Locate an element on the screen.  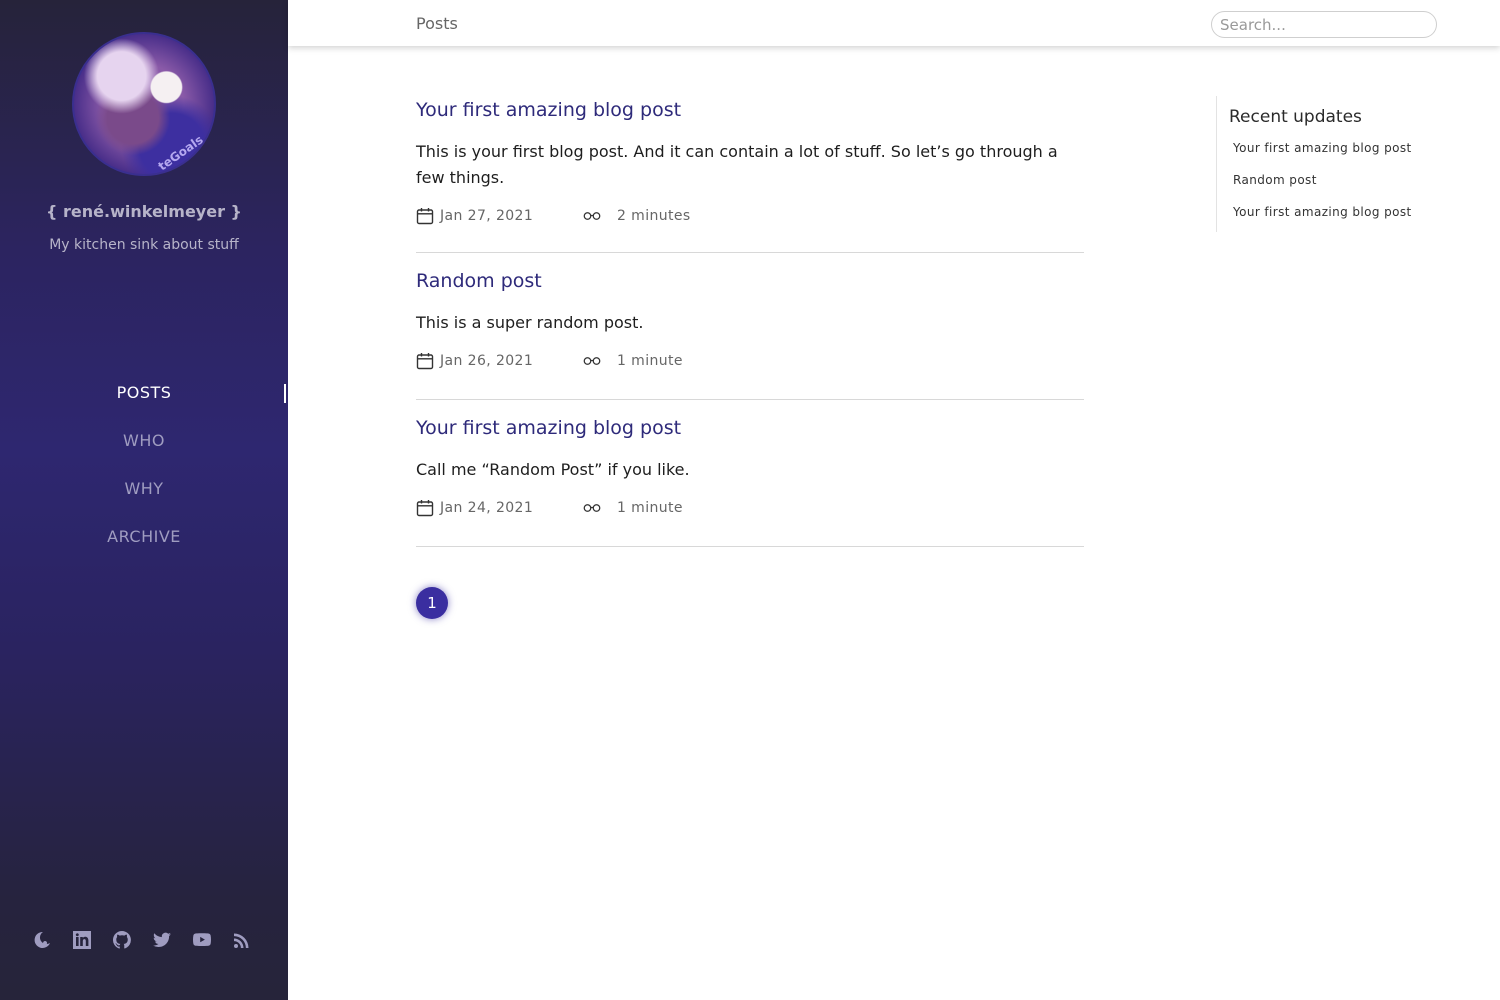
recent-updates-heading: Recent updates is located at coordinates (1295, 117).